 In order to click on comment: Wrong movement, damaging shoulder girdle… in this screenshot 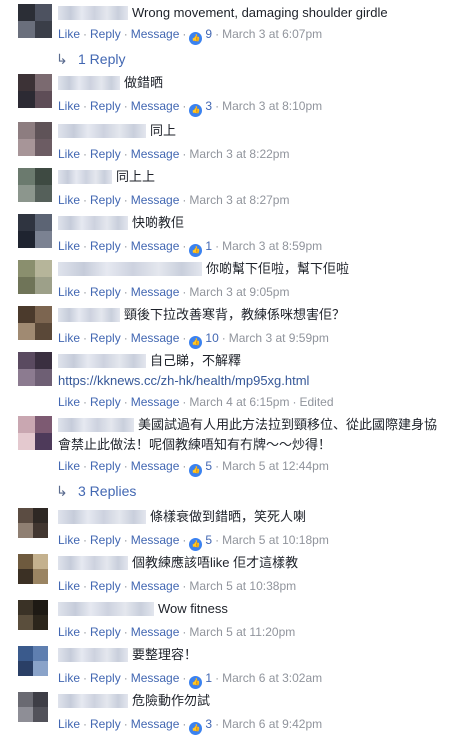, I will do `click(237, 24)`.